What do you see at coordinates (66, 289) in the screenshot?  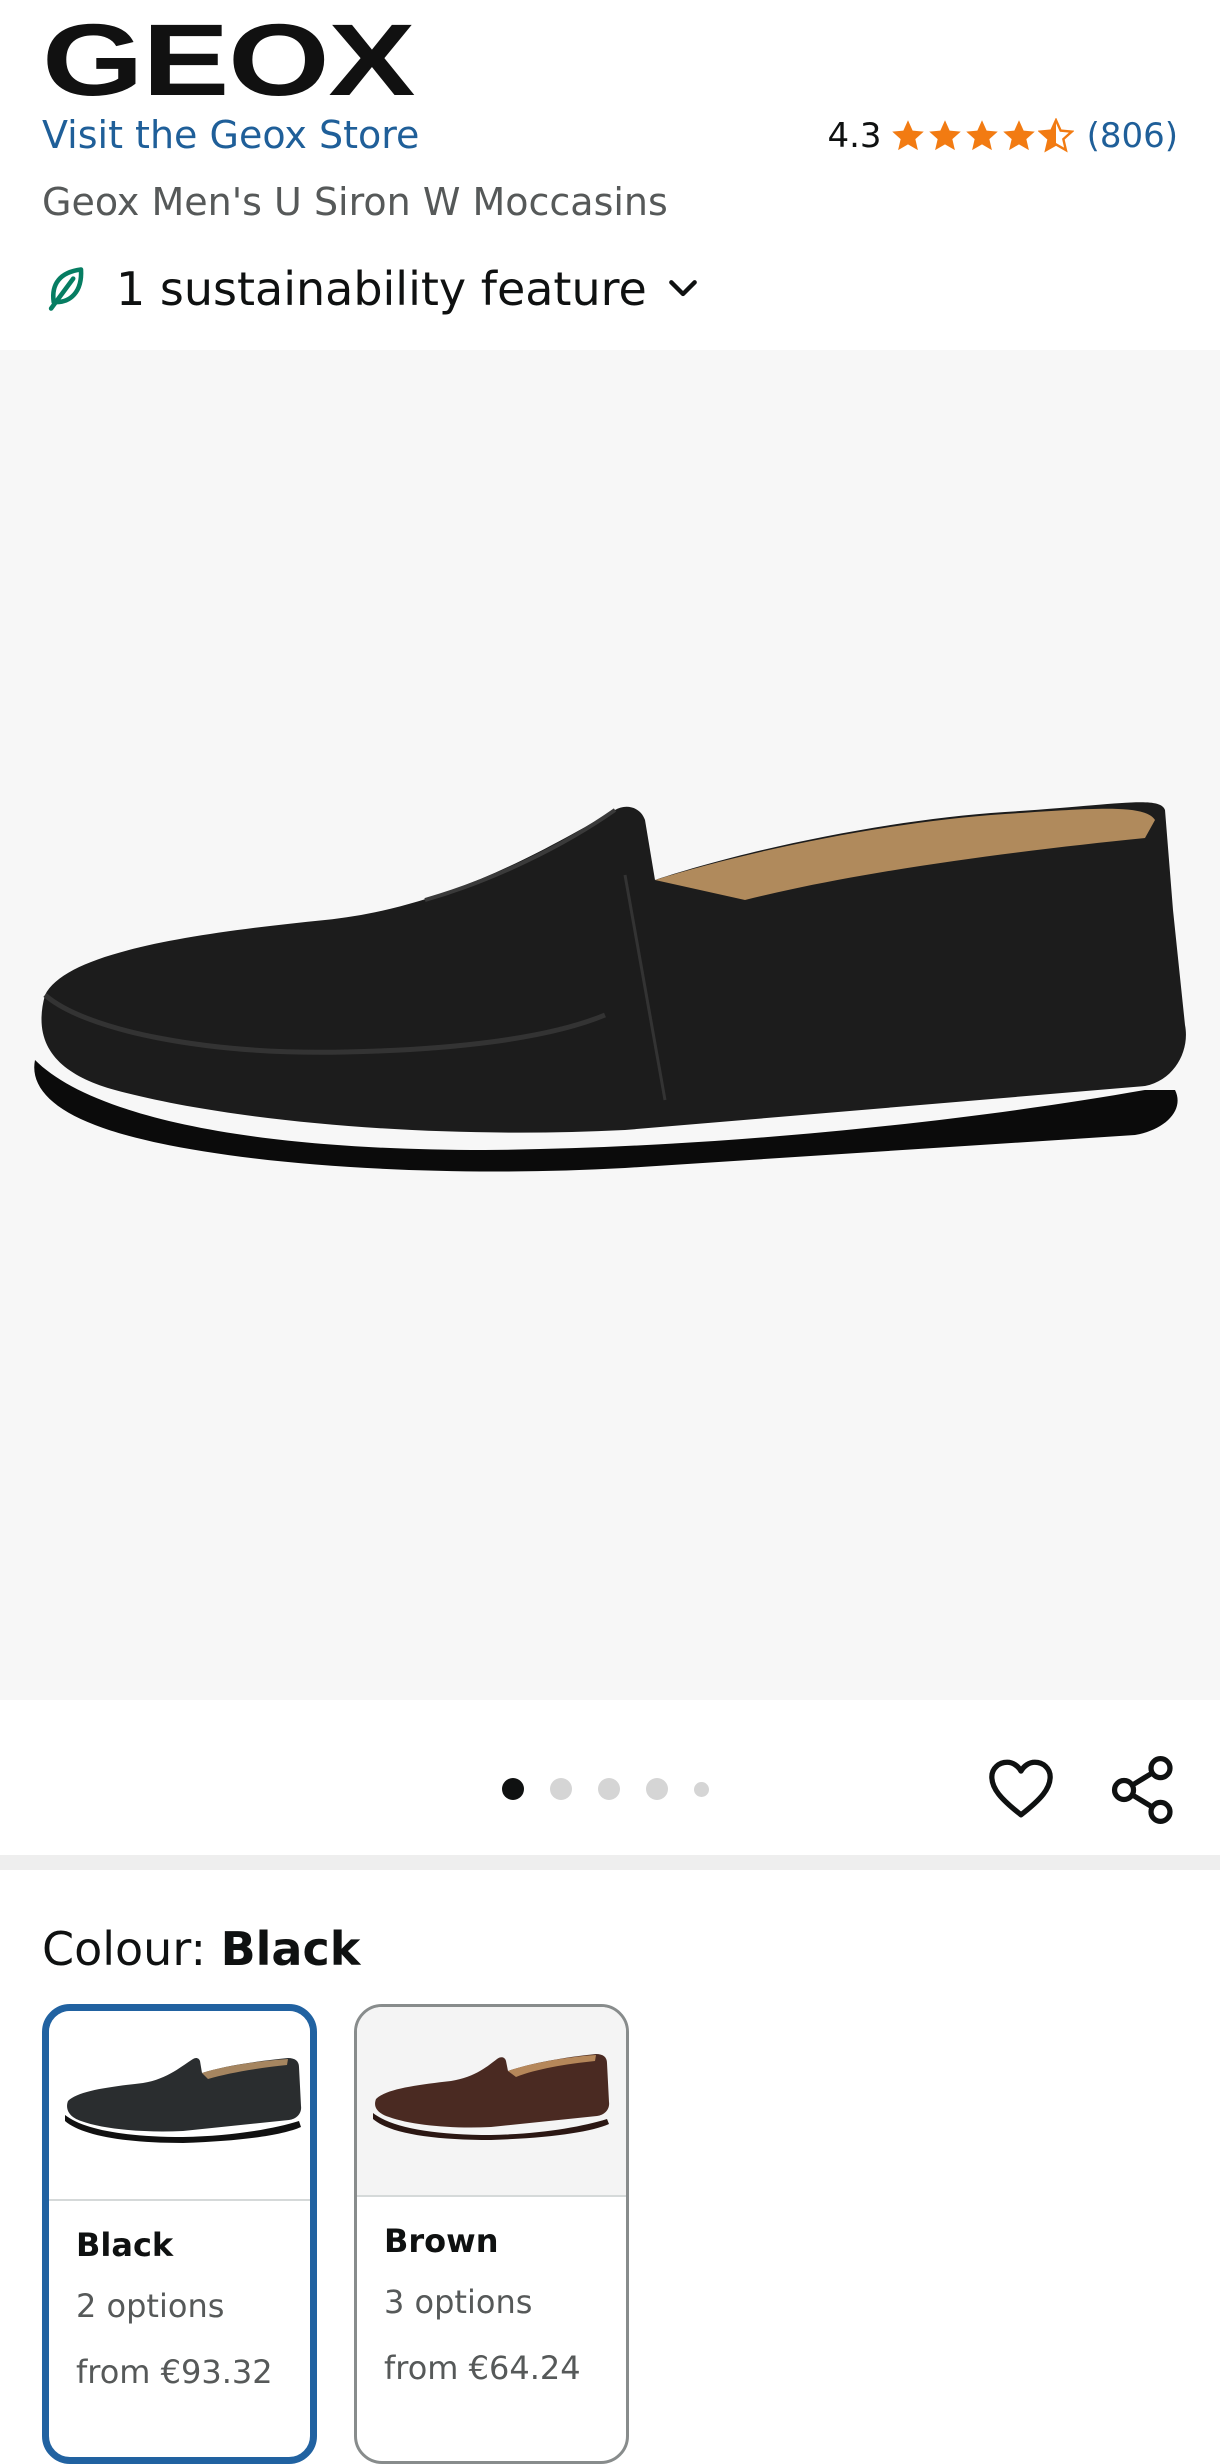 I see `leaf-icon` at bounding box center [66, 289].